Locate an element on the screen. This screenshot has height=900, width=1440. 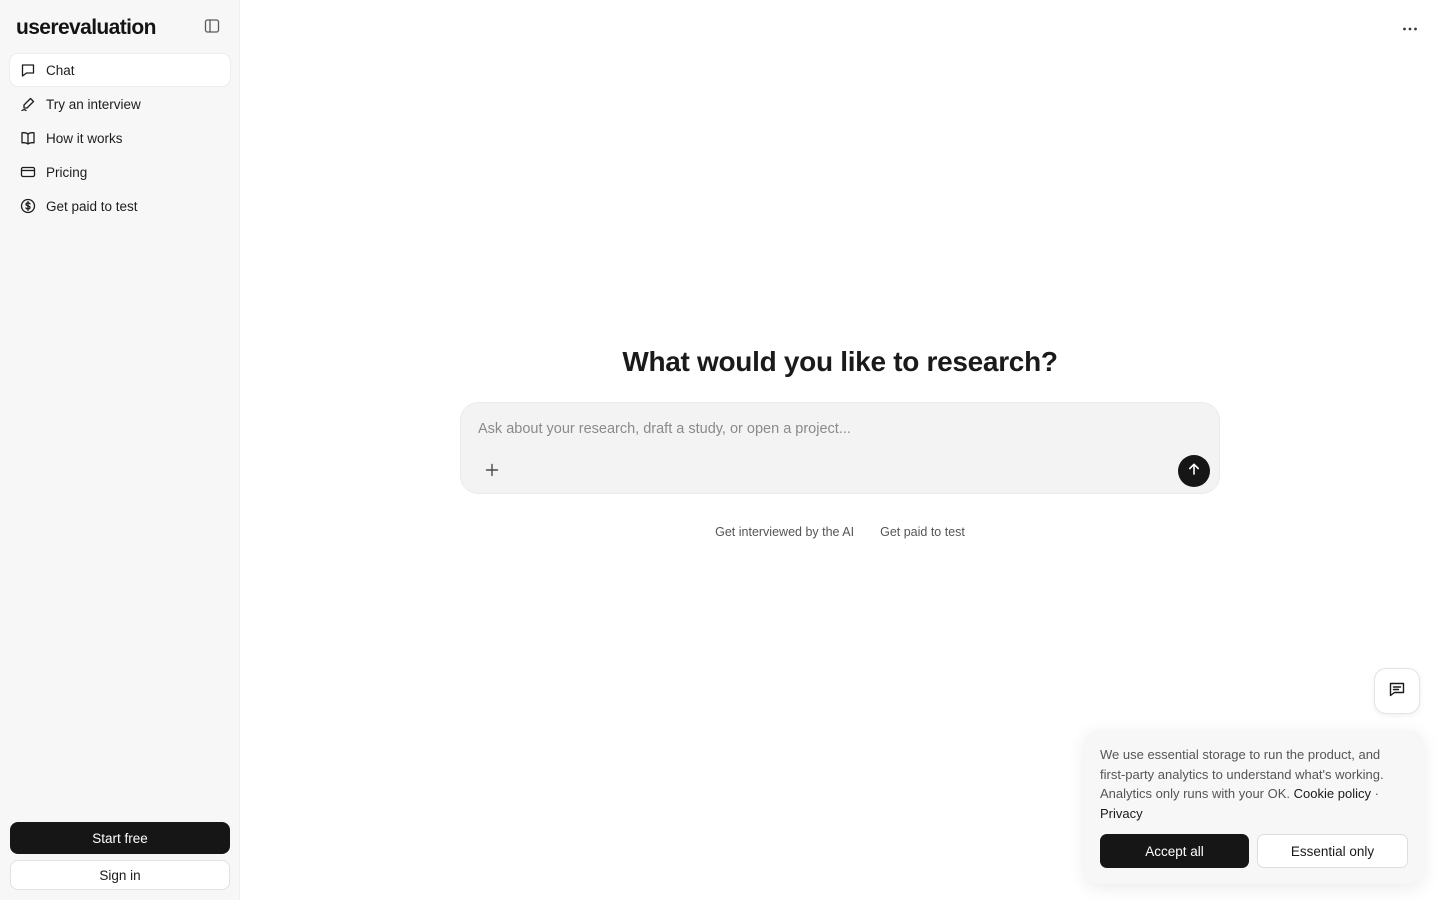
chat-widget-button is located at coordinates (1397, 691).